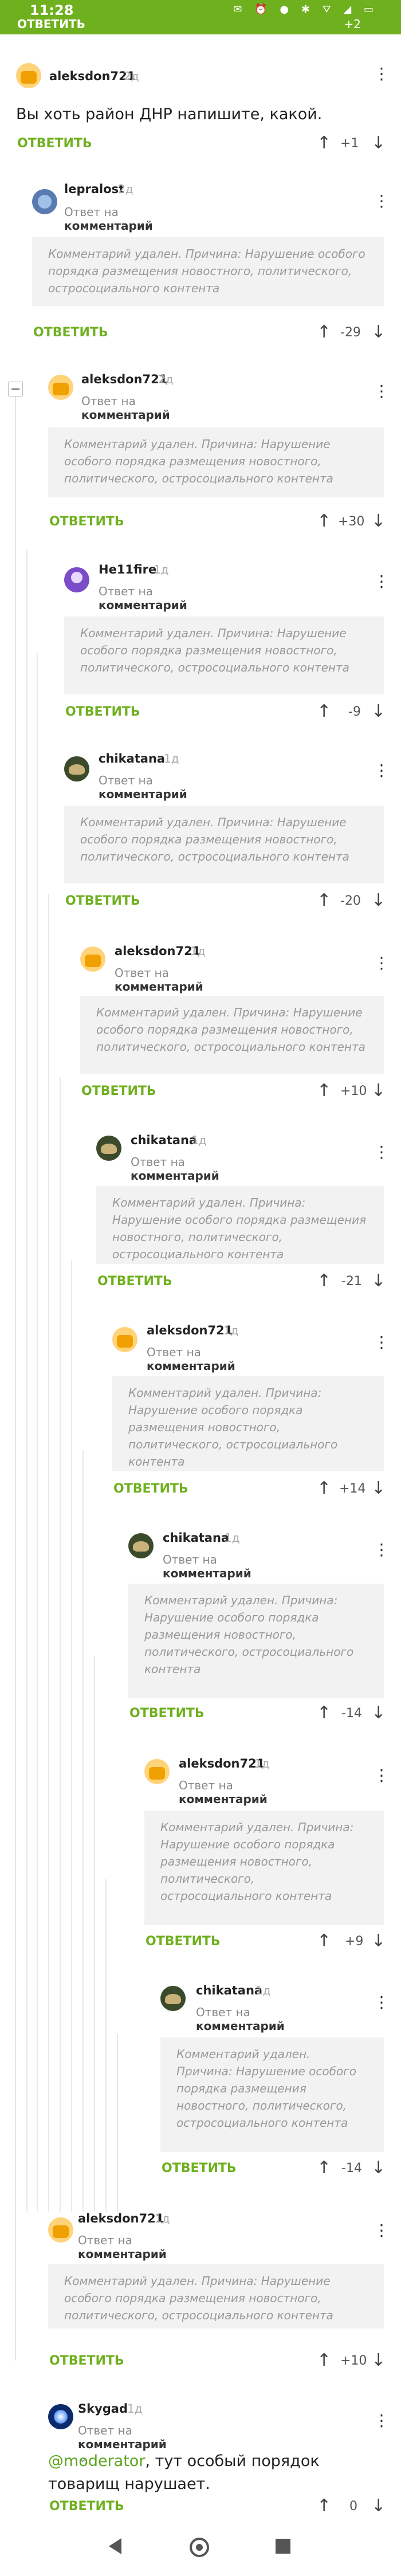 Image resolution: width=401 pixels, height=2576 pixels. I want to click on back-icon, so click(115, 2546).